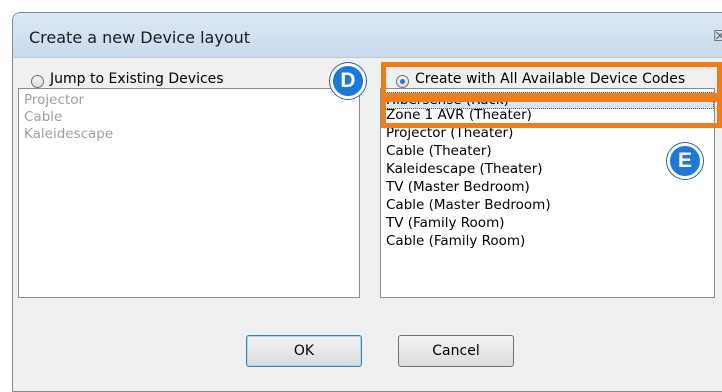 Image resolution: width=722 pixels, height=392 pixels. I want to click on annotation-badge-e: E, so click(685, 161).